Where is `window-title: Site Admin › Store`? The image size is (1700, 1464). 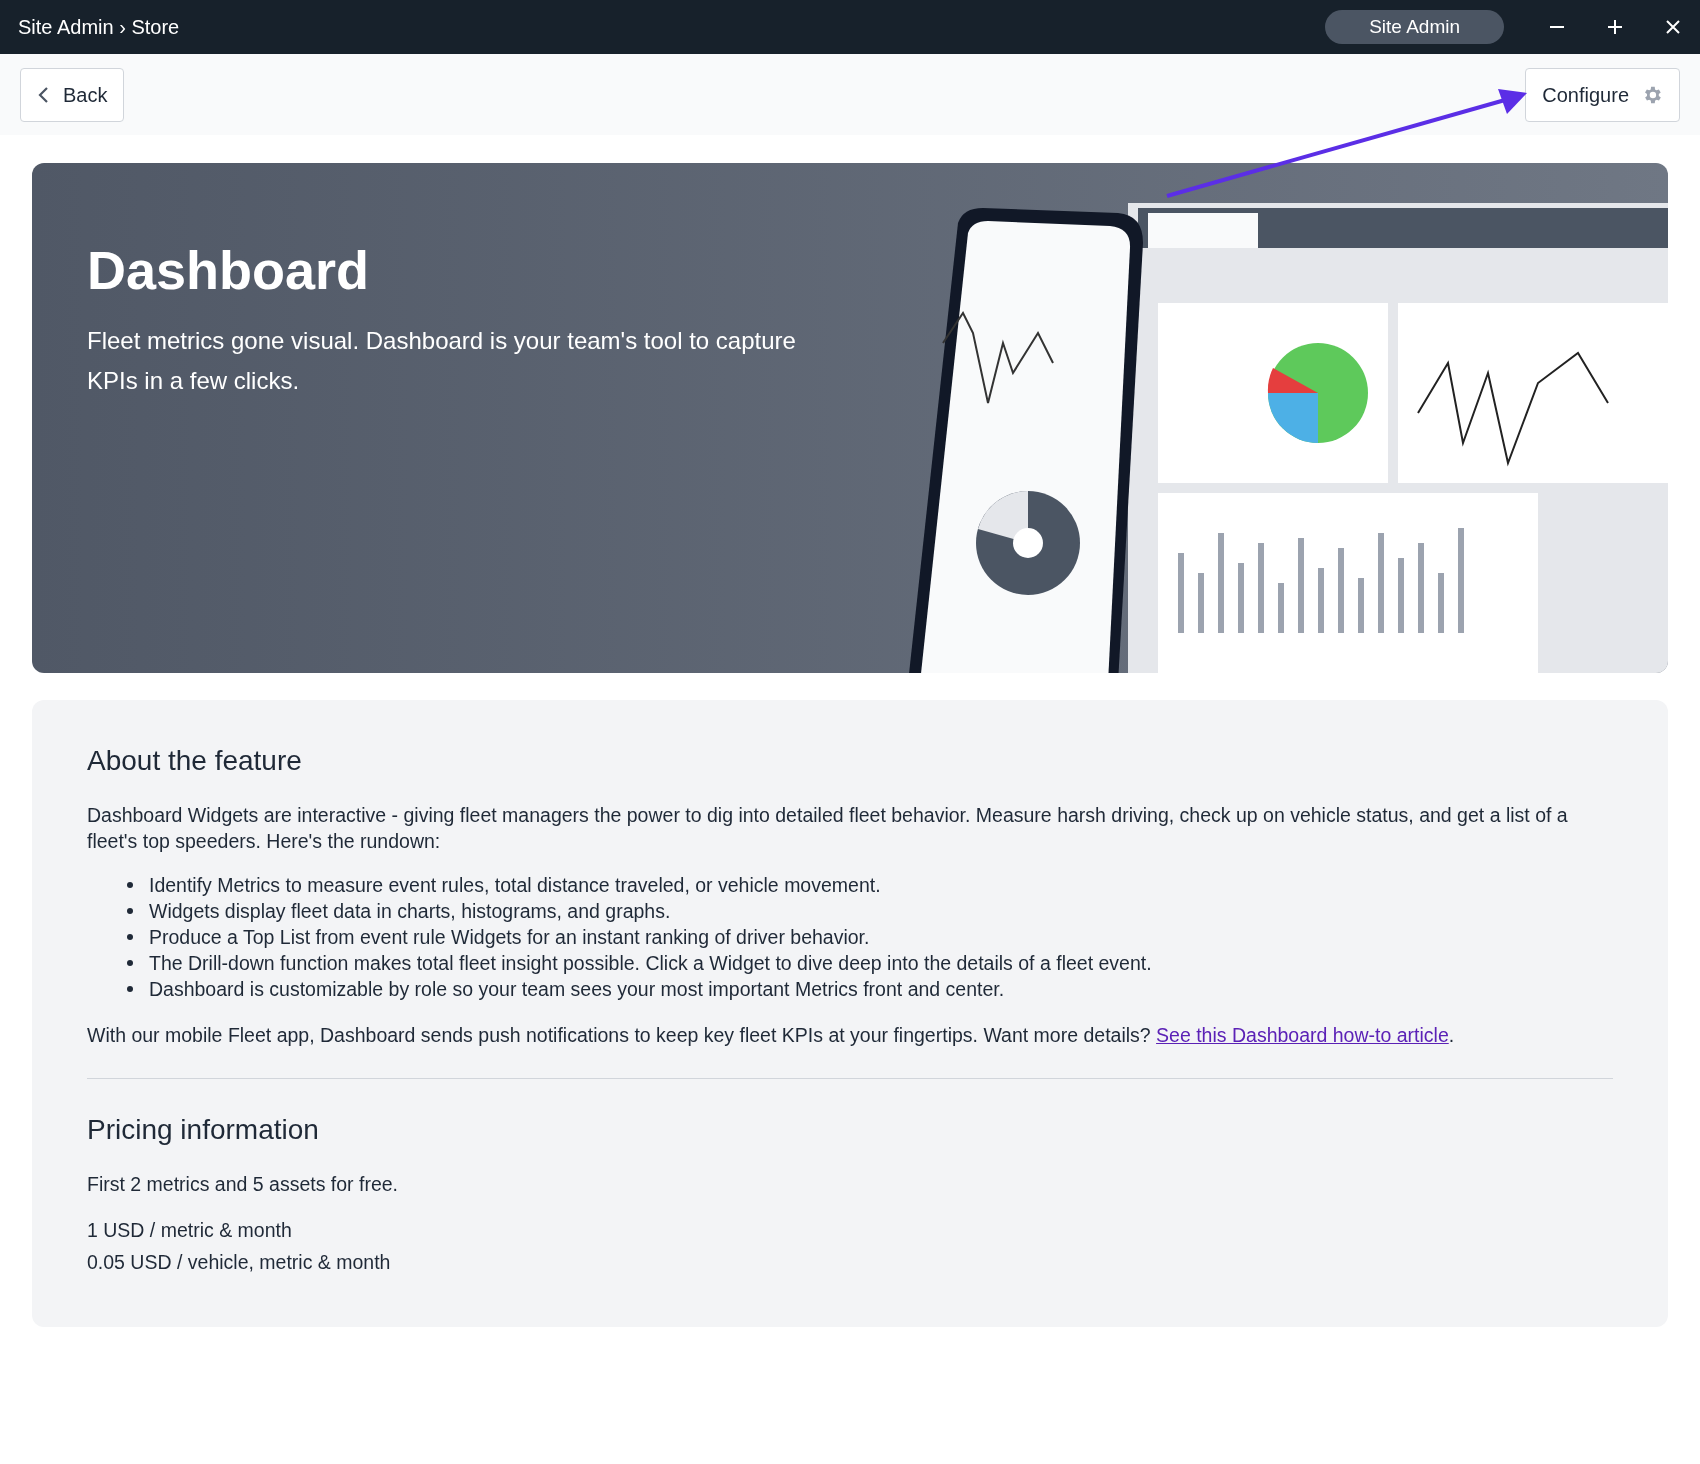 window-title: Site Admin › Store is located at coordinates (99, 27).